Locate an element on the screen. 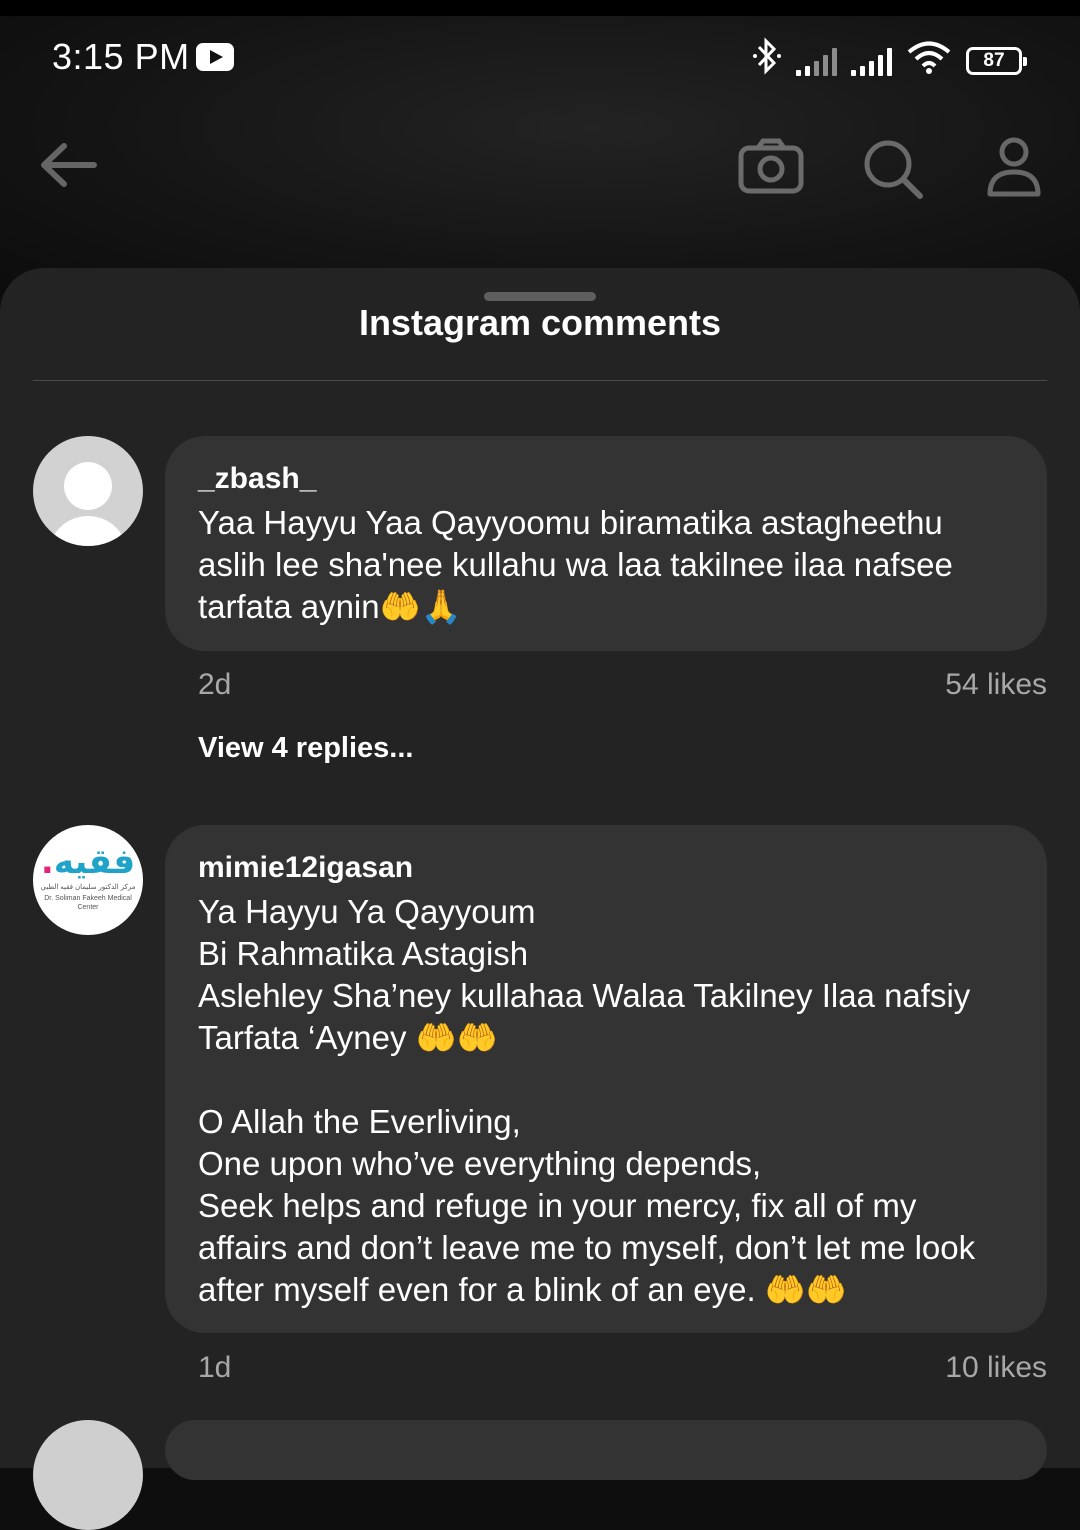 The image size is (1080, 1530). top-strip is located at coordinates (540, 8).